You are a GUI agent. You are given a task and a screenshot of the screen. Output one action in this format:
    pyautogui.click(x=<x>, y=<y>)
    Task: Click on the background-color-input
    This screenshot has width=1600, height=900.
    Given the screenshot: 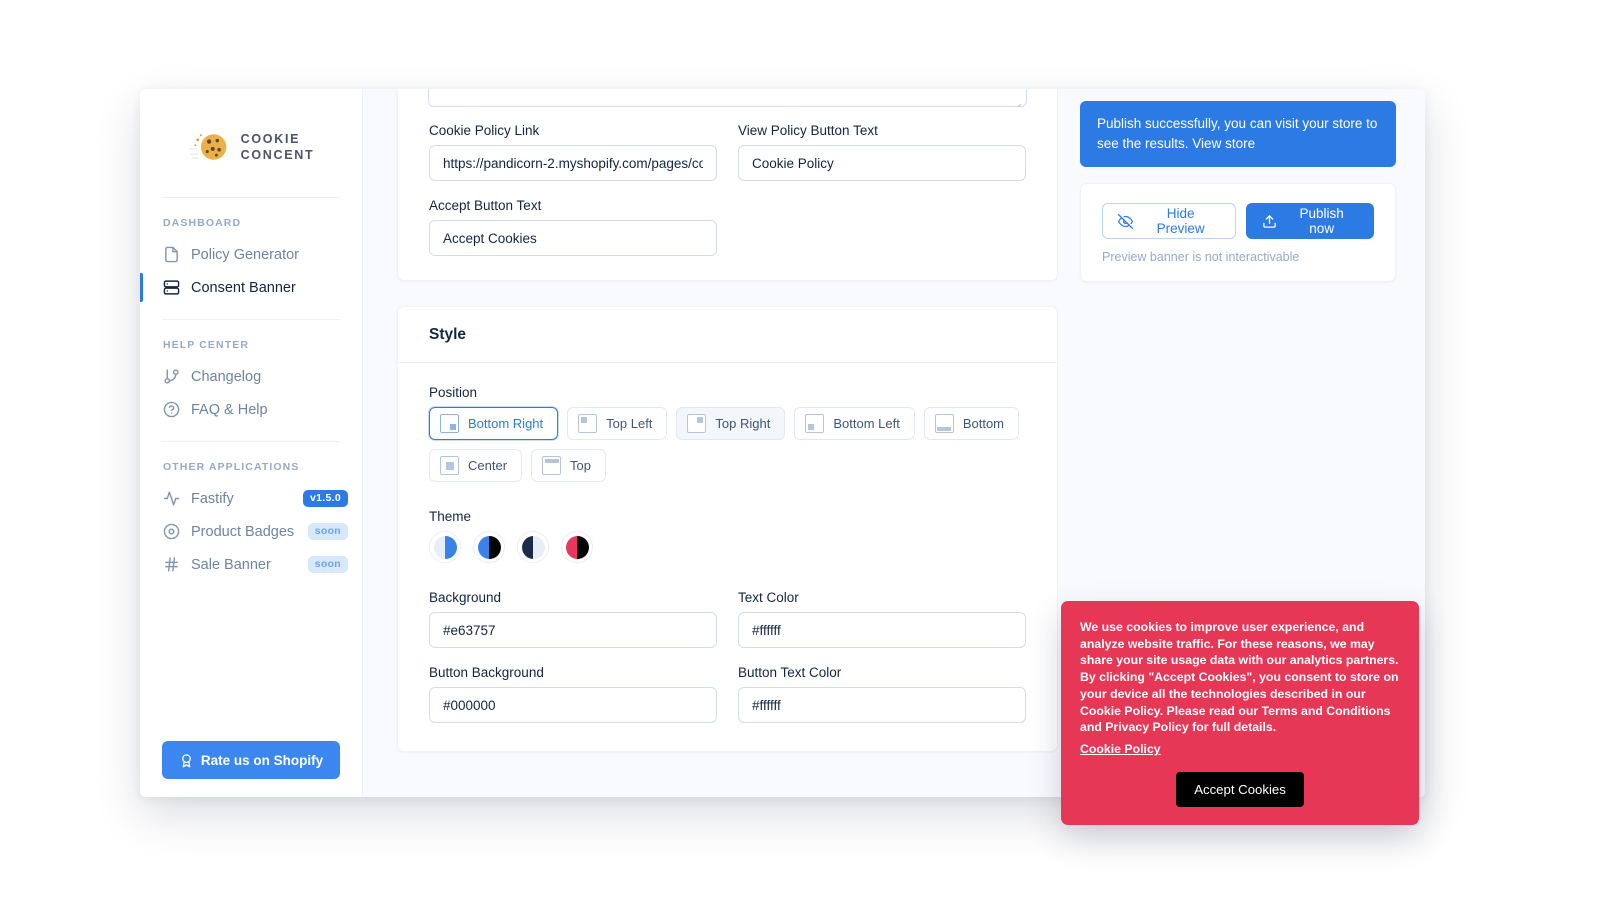 What is the action you would take?
    pyautogui.click(x=573, y=630)
    